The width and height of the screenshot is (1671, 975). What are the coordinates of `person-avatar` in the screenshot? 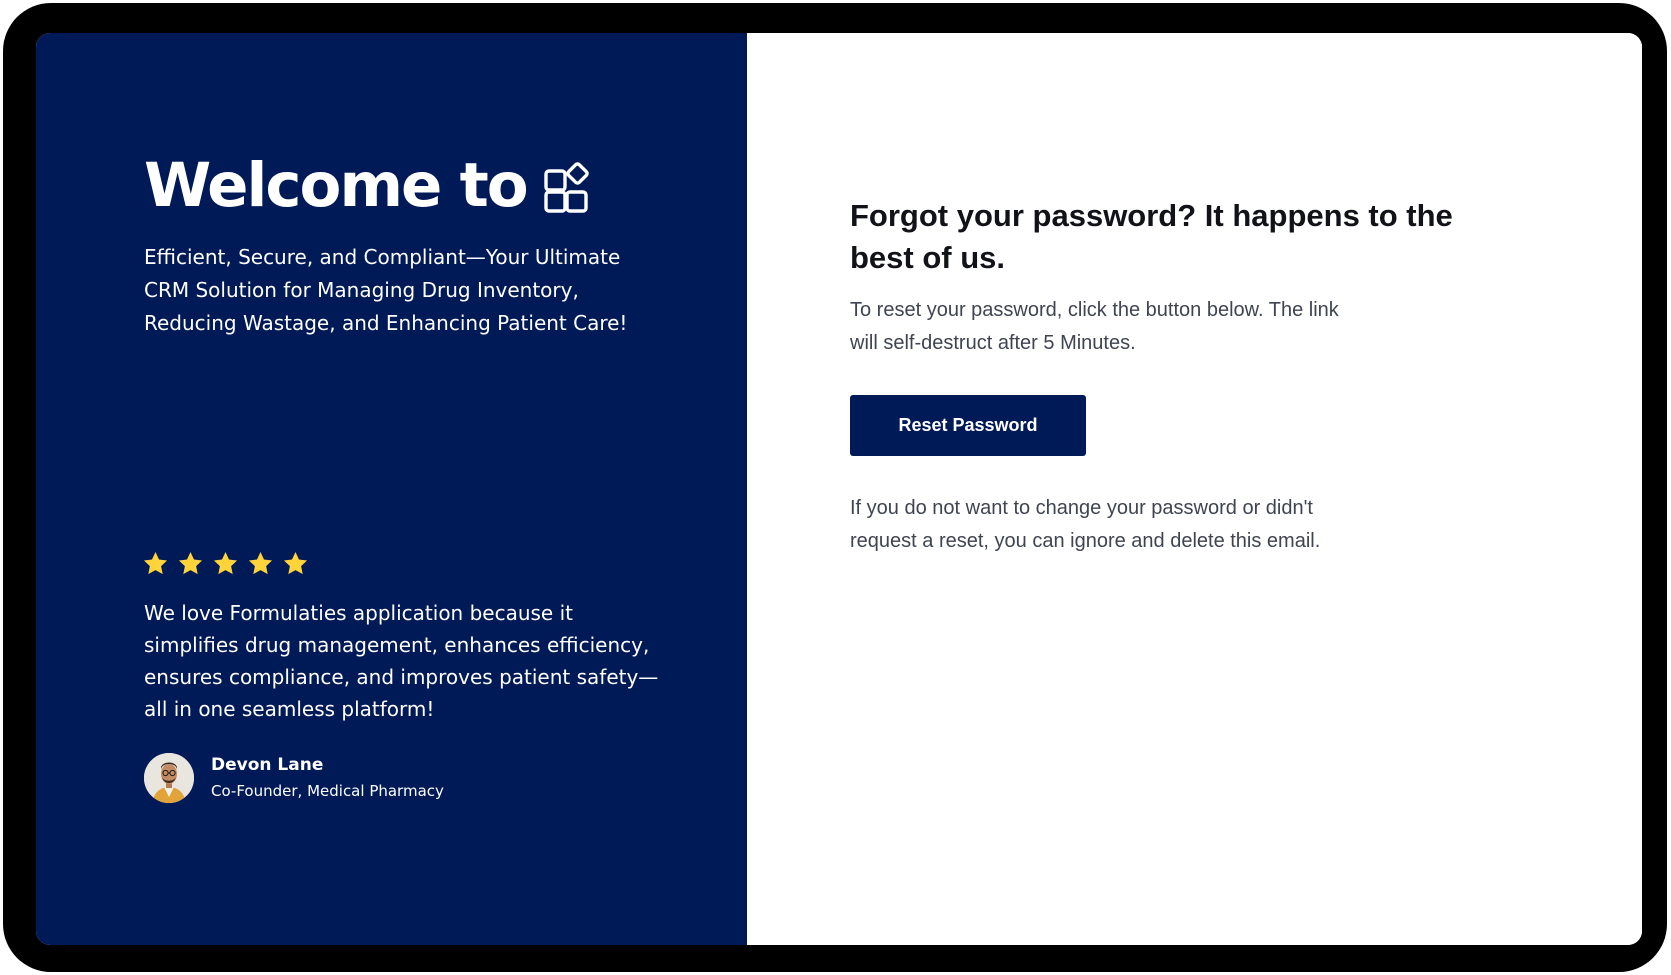 It's located at (169, 778).